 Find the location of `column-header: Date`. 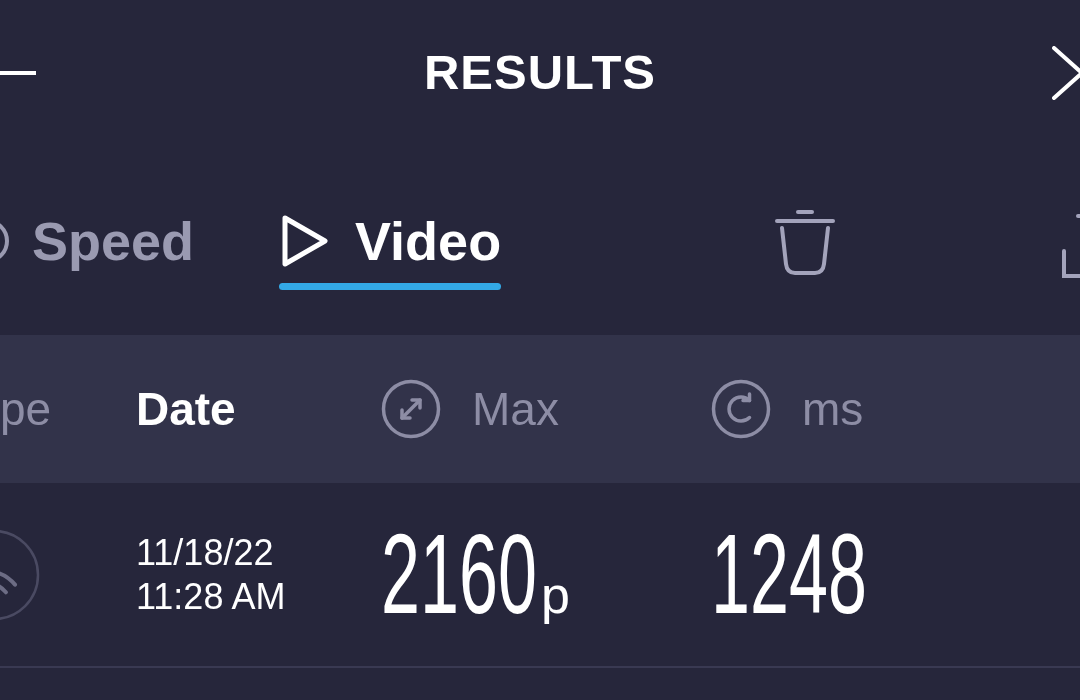

column-header: Date is located at coordinates (186, 409).